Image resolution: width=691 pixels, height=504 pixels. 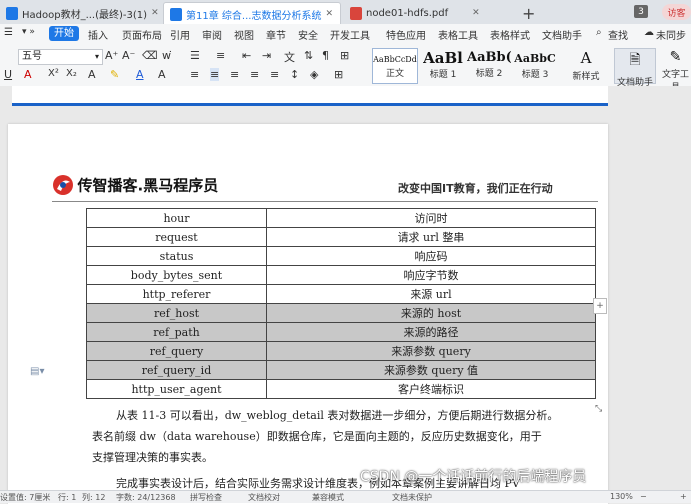 I want to click on style-heading-1: AaBl 标题 1, so click(x=443, y=66).